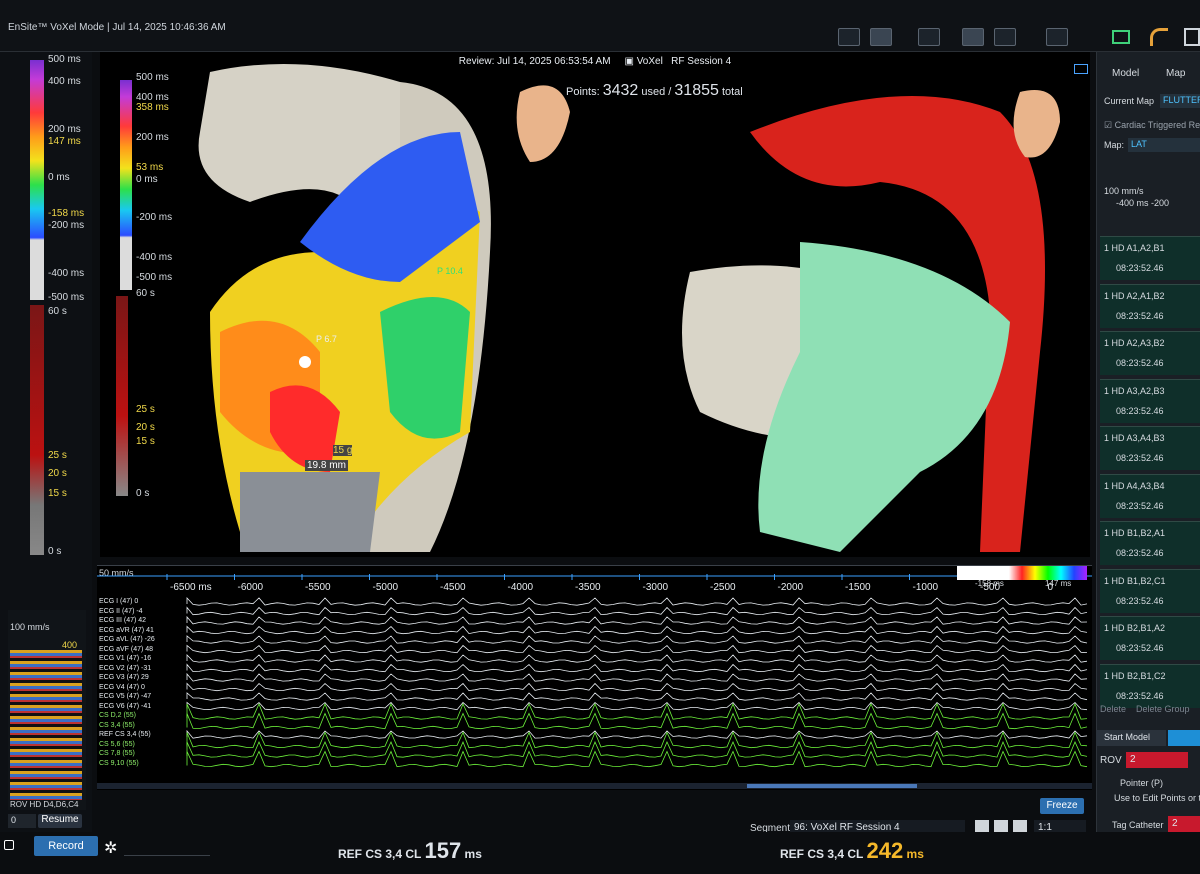  What do you see at coordinates (1152, 125) in the screenshot?
I see `cardiac-checkbox: ☑ Cardiac Triggered Re` at bounding box center [1152, 125].